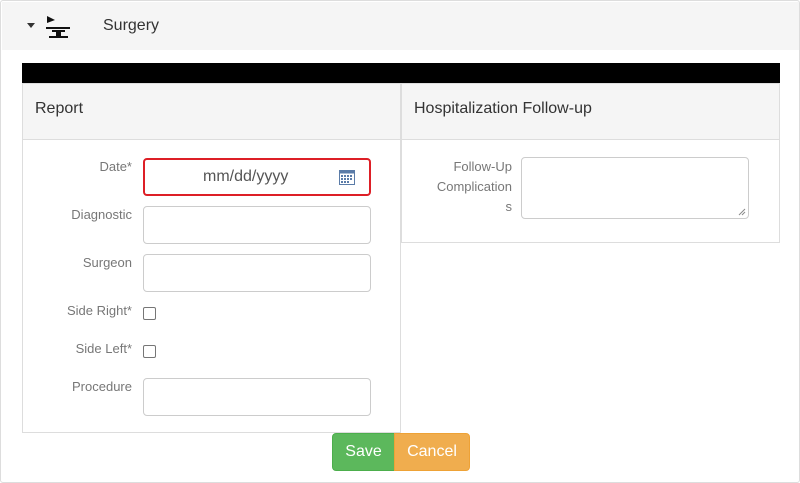 This screenshot has width=800, height=483. I want to click on surgery-table-icon, so click(58, 27).